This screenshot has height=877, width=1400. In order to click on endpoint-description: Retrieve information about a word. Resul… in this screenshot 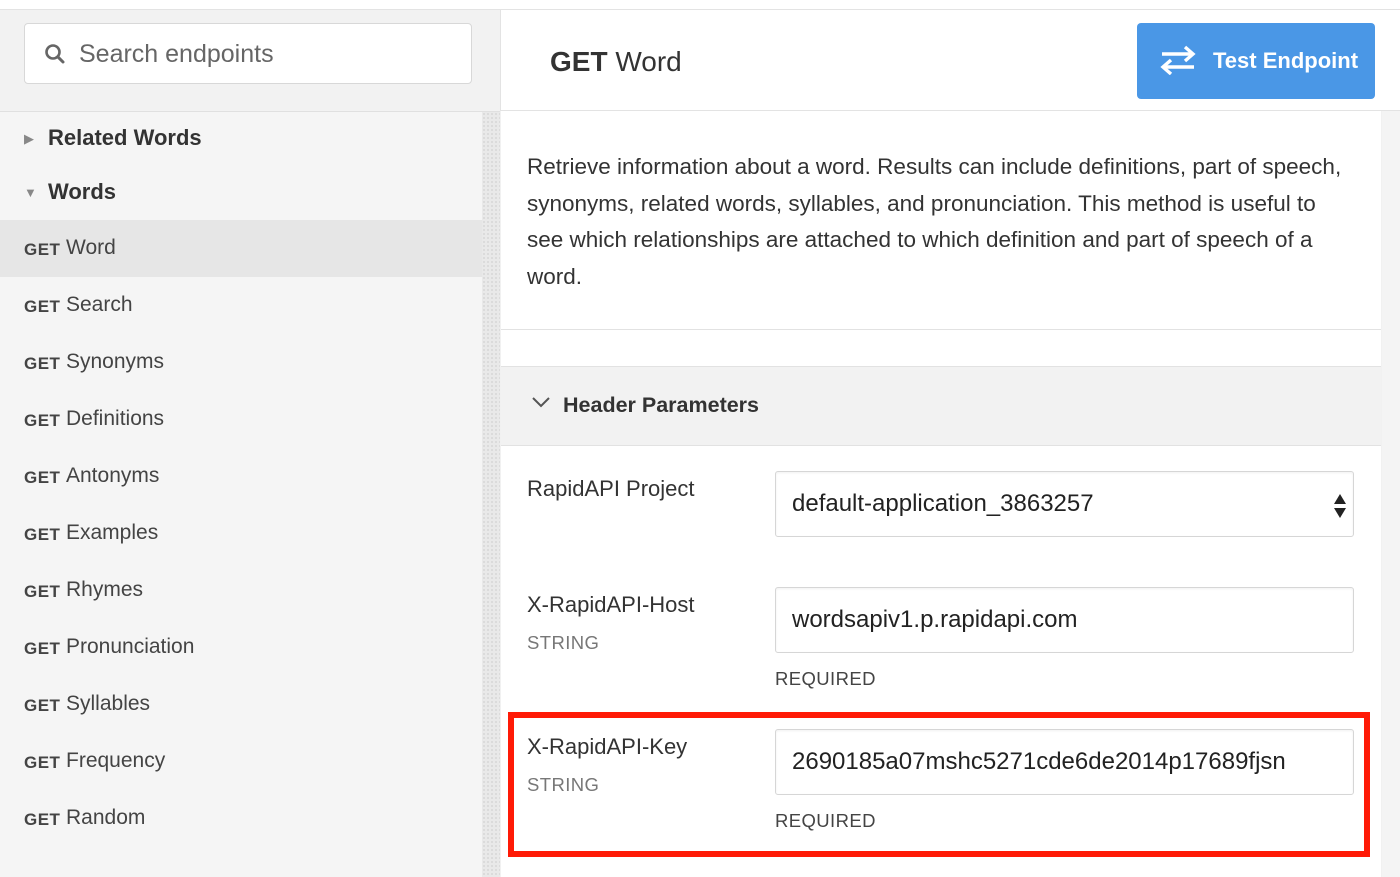, I will do `click(934, 221)`.